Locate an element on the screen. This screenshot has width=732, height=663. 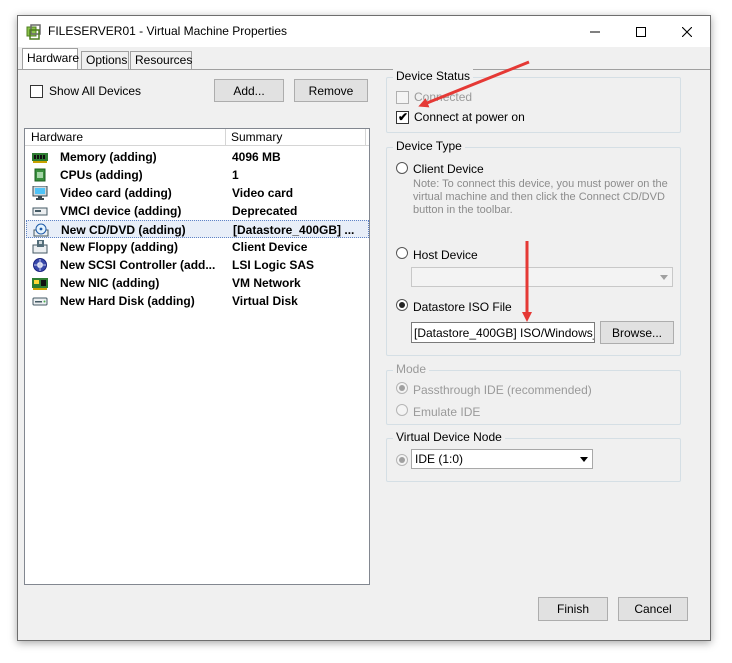
iso-path-field: [Datastore_400GB] ISO/Windows_Sv is located at coordinates (503, 332).